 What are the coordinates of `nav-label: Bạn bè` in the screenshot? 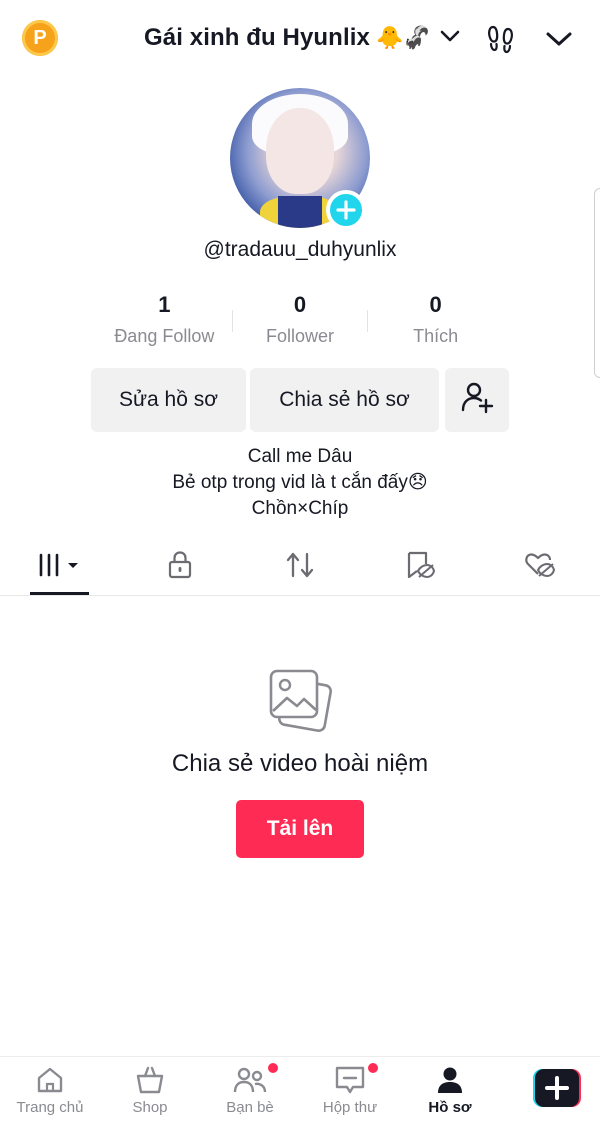 It's located at (250, 1107).